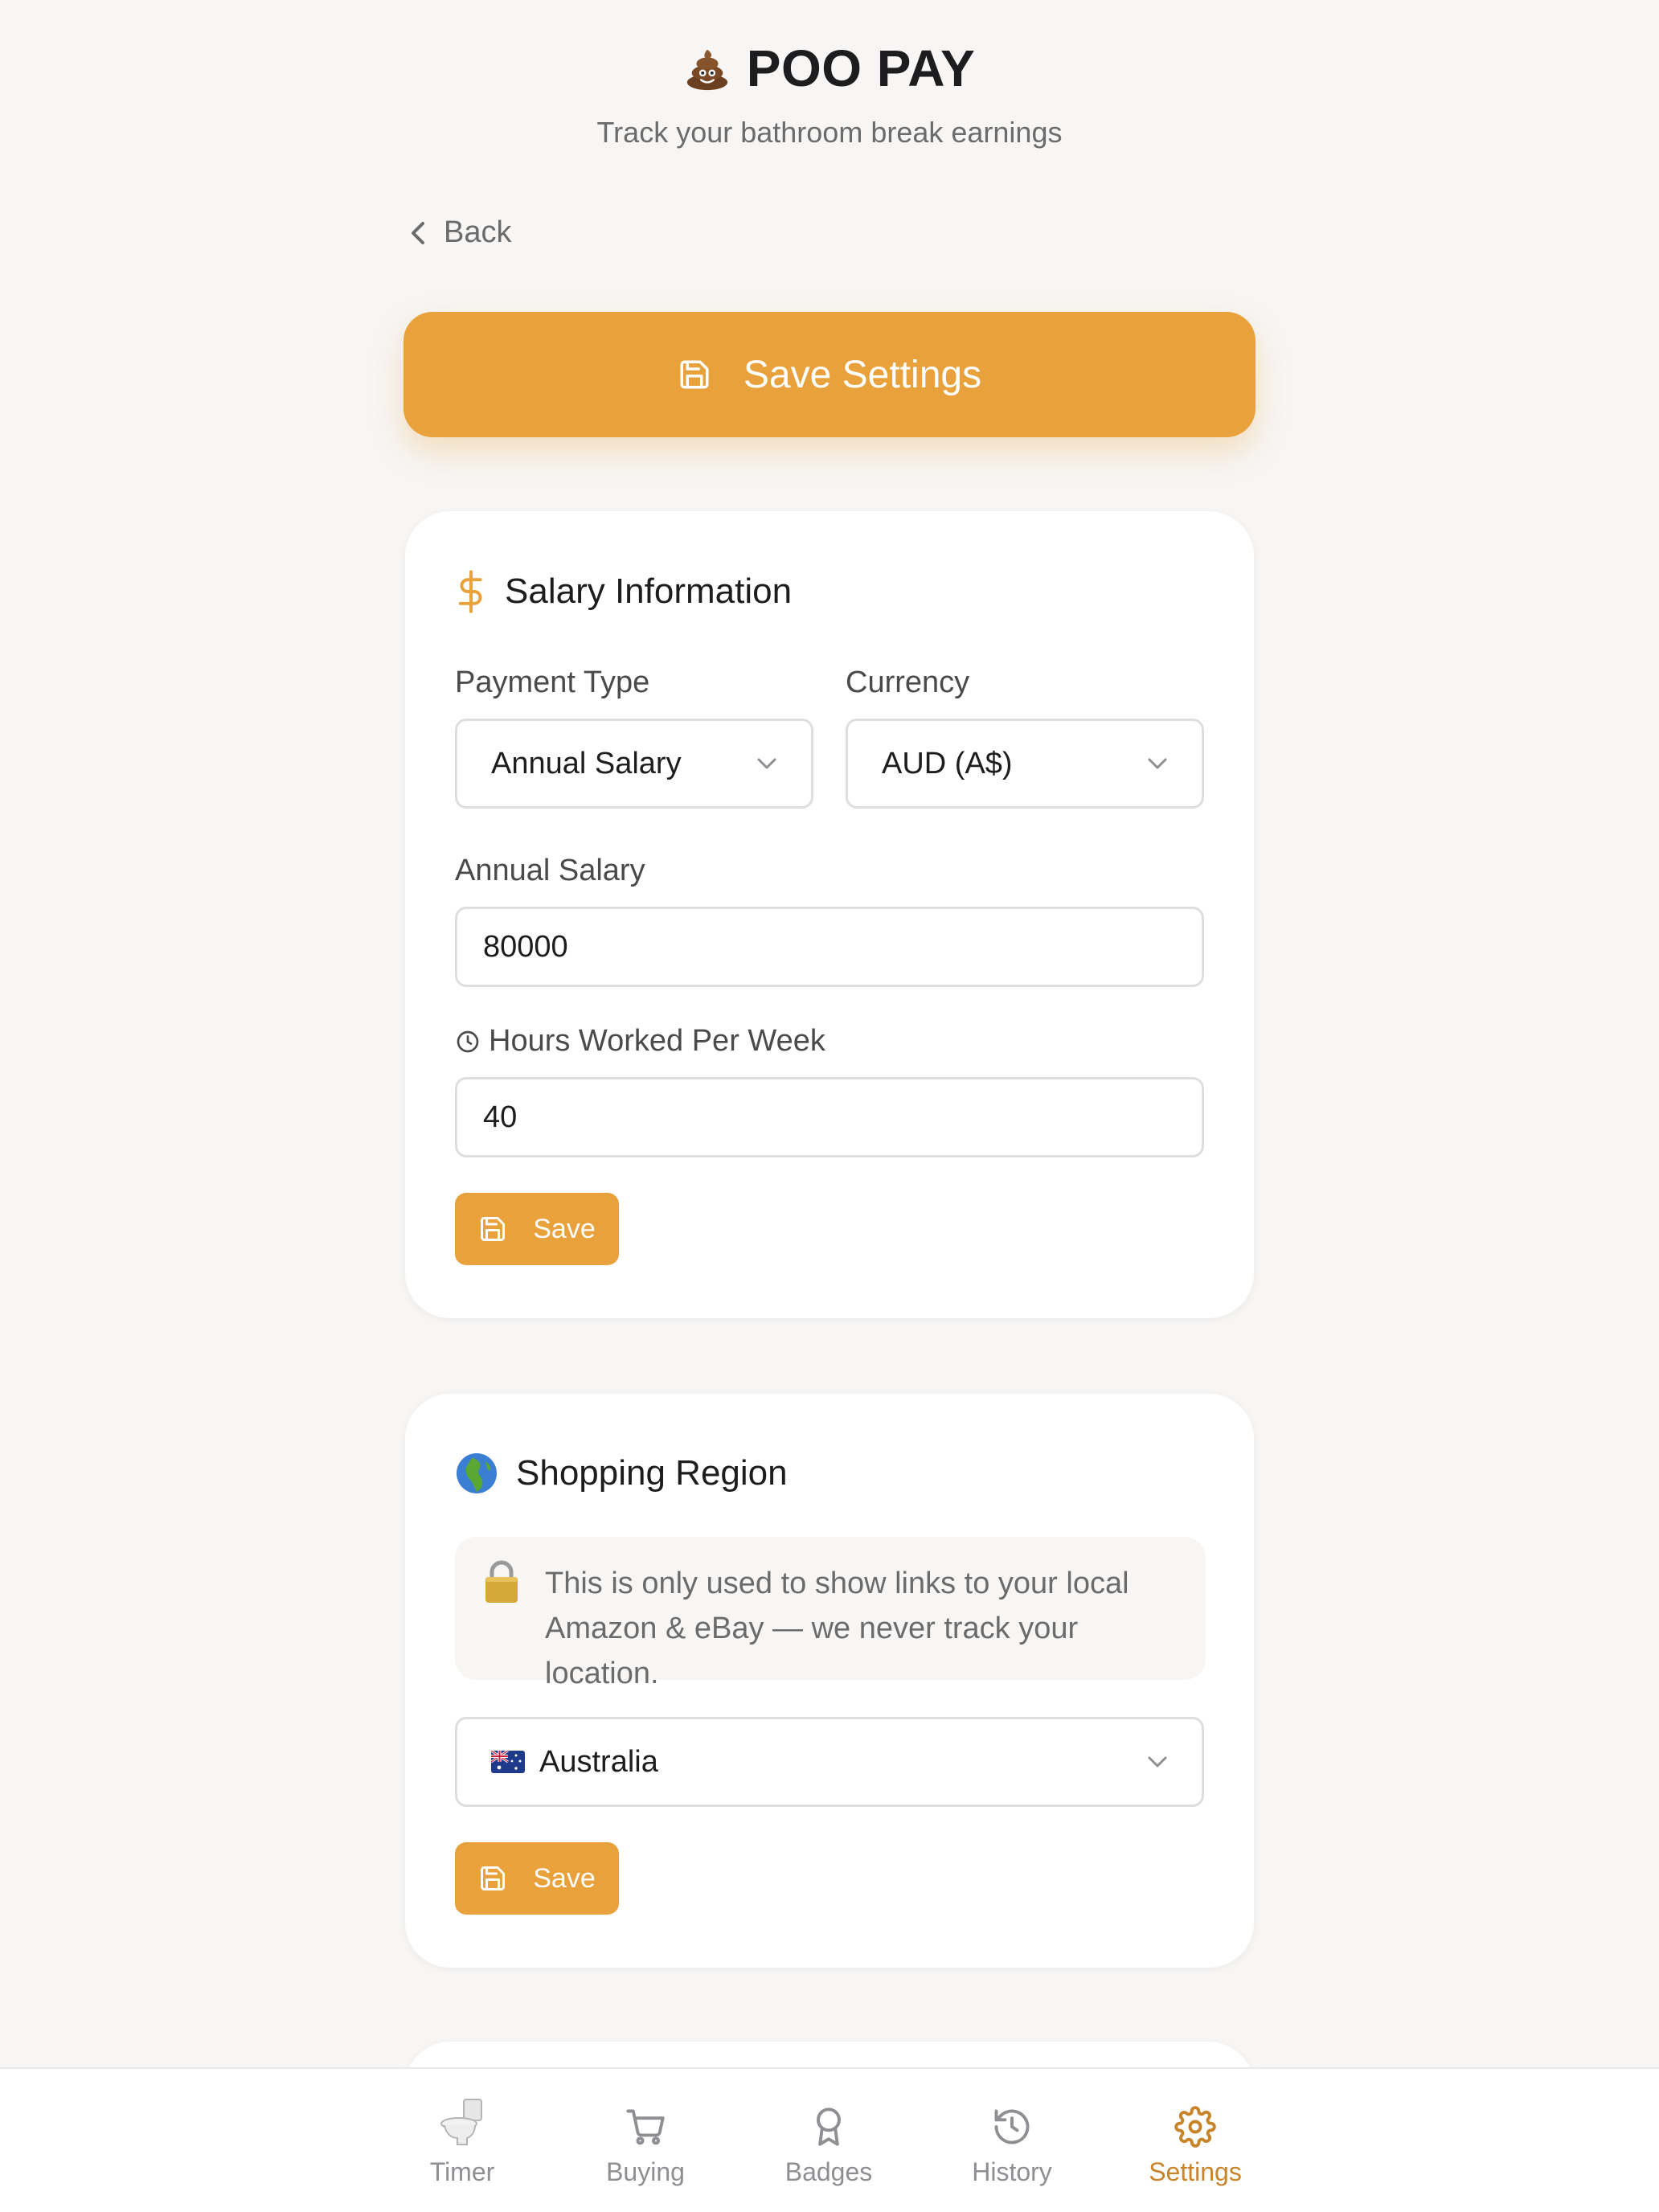 The image size is (1659, 2212). What do you see at coordinates (863, 374) in the screenshot?
I see `save-settings-label: Save Settings` at bounding box center [863, 374].